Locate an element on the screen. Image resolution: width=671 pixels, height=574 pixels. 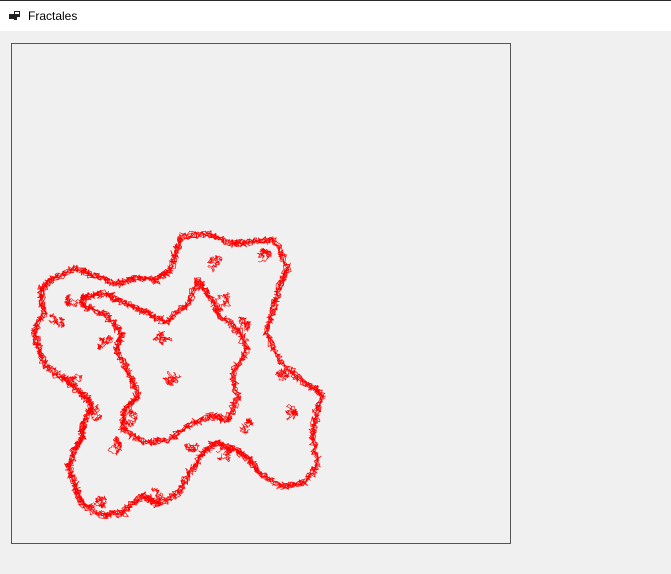
app-window-icon is located at coordinates (14, 15).